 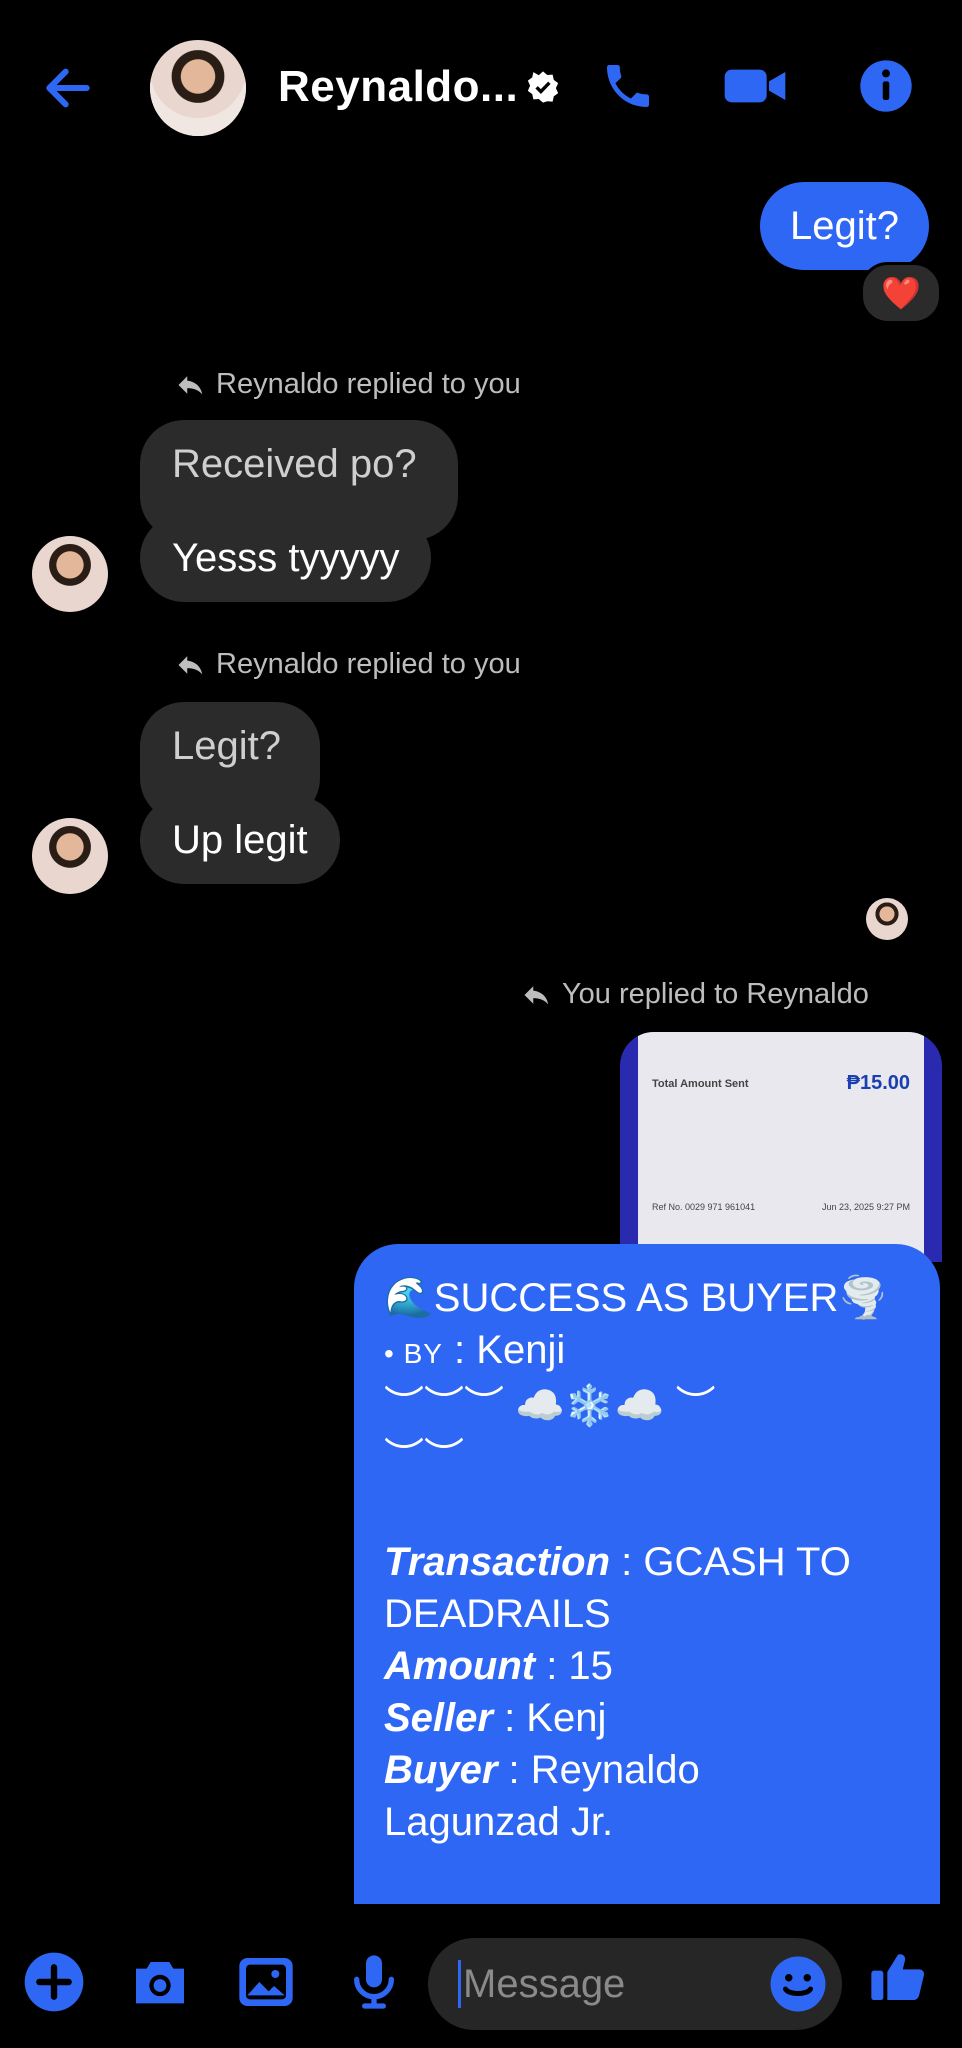 What do you see at coordinates (240, 840) in the screenshot?
I see `incoming-message: Up legit` at bounding box center [240, 840].